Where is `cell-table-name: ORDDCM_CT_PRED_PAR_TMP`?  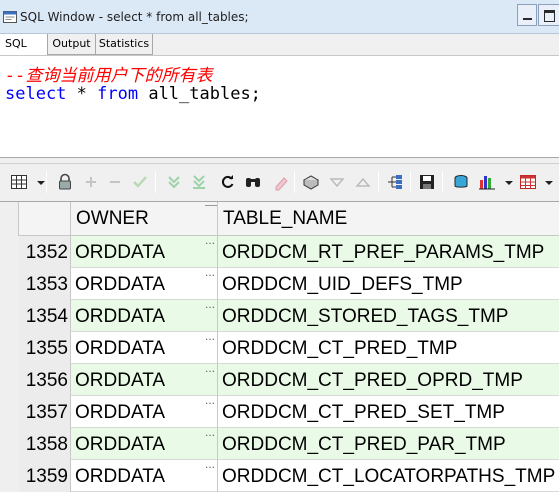 cell-table-name: ORDDCM_CT_PRED_PAR_TMP is located at coordinates (388, 444).